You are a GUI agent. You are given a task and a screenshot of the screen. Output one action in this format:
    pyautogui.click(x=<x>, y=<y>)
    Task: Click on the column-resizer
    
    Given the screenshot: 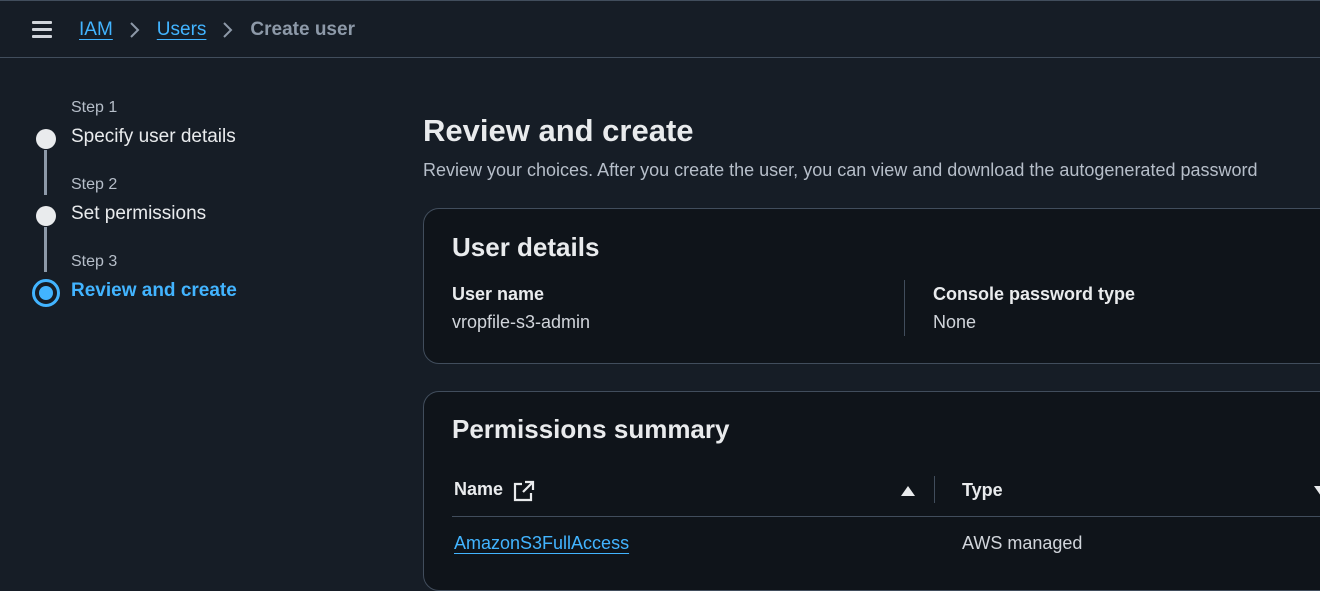 What is the action you would take?
    pyautogui.click(x=934, y=489)
    